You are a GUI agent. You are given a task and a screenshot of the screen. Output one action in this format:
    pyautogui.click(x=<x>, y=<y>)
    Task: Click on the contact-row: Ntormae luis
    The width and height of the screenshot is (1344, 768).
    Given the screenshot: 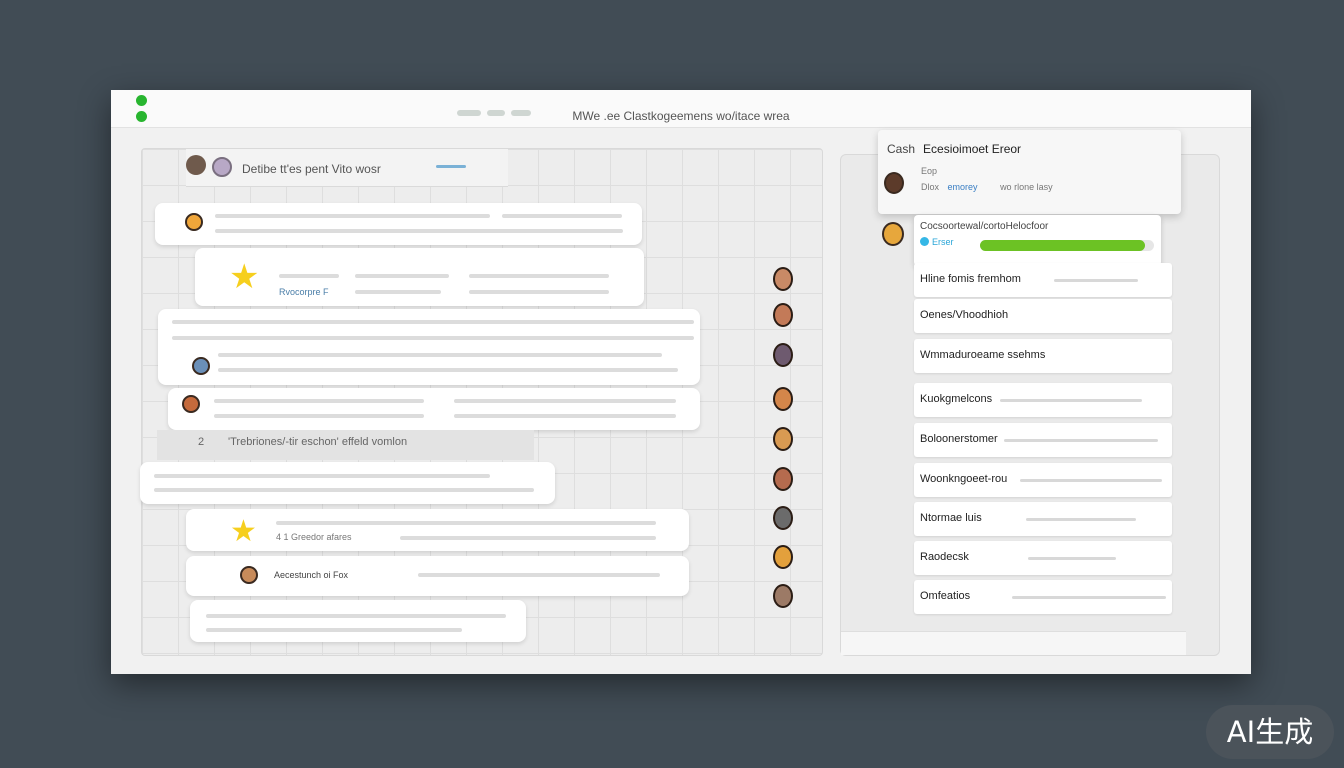 What is the action you would take?
    pyautogui.click(x=1043, y=519)
    